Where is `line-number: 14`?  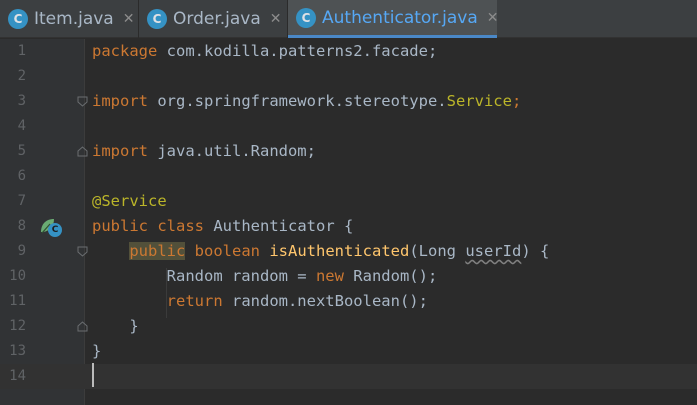 line-number: 14 is located at coordinates (17, 376).